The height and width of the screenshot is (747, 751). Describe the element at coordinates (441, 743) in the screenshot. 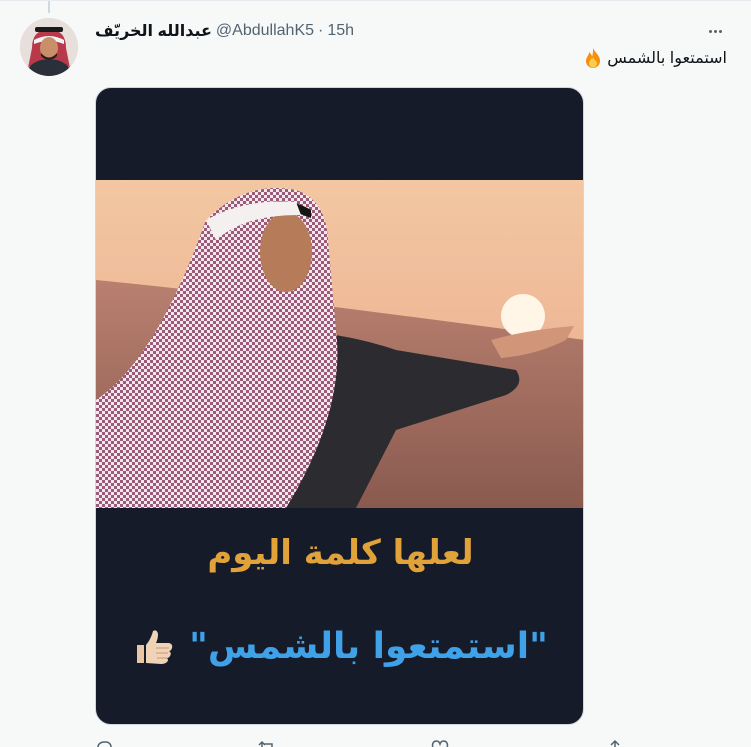

I see `like-icon` at that location.